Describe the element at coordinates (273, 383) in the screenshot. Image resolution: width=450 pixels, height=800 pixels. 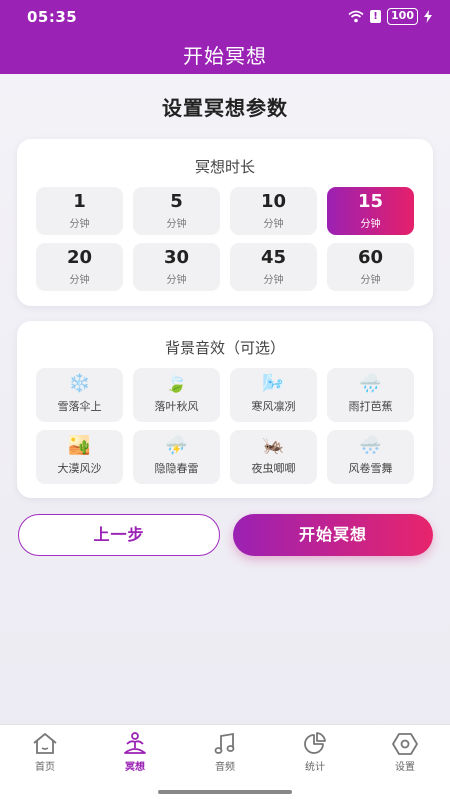
I see `wind-icon: 🌬️` at that location.